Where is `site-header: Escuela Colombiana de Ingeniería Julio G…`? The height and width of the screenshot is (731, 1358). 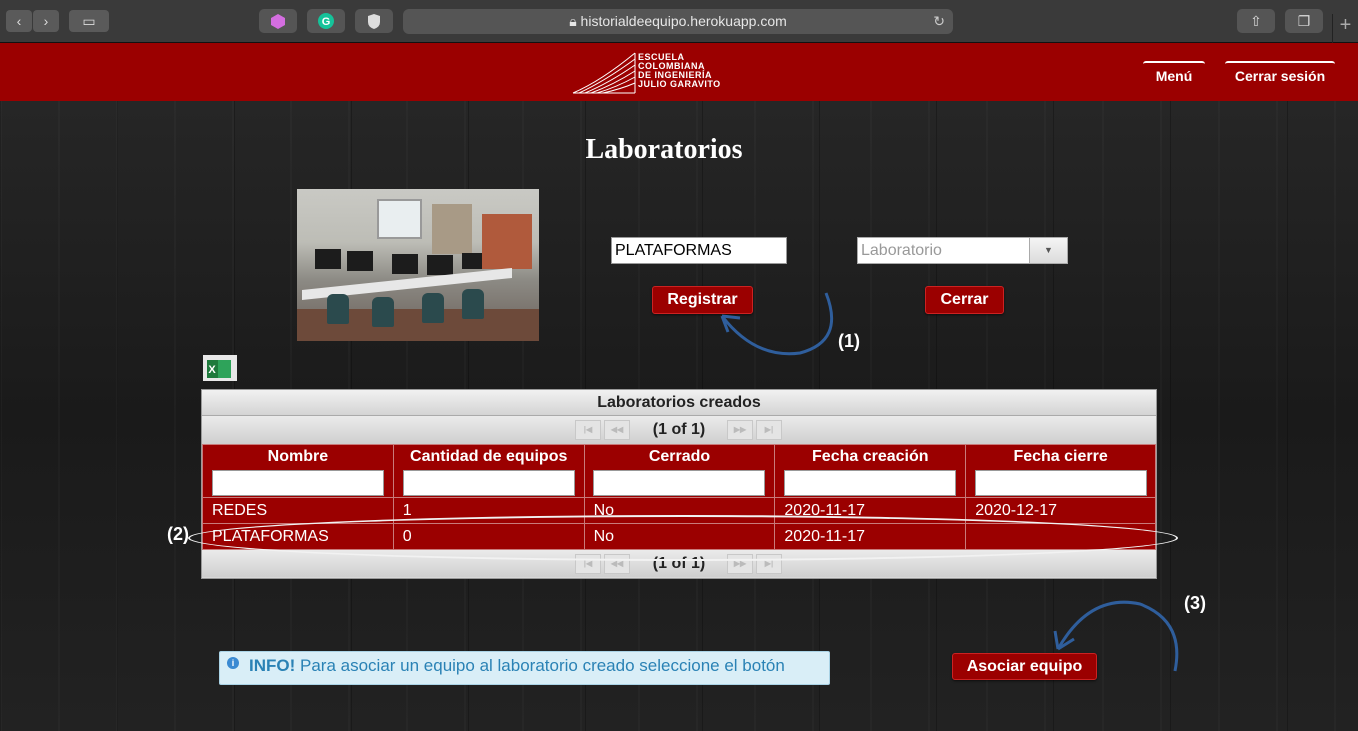 site-header: Escuela Colombiana de Ingeniería Julio G… is located at coordinates (679, 72).